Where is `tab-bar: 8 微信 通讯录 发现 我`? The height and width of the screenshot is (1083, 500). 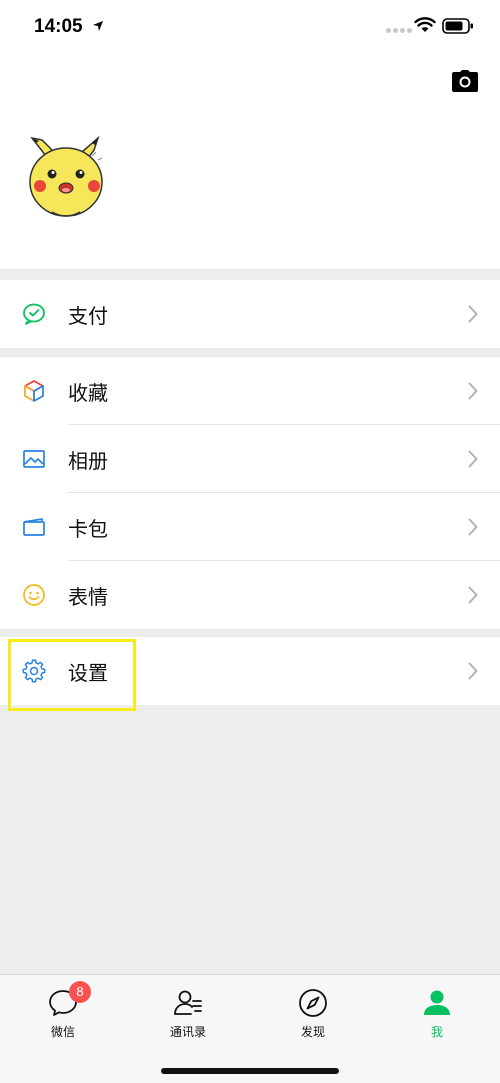
tab-bar: 8 微信 通讯录 发现 我 is located at coordinates (250, 1028).